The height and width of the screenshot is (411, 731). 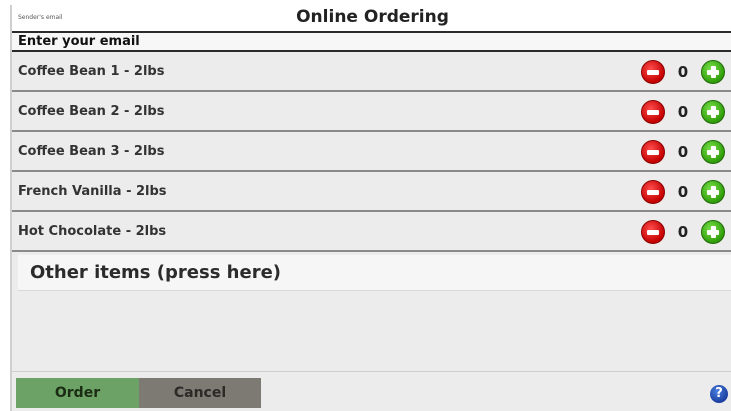 I want to click on order-button: Order, so click(x=77, y=393).